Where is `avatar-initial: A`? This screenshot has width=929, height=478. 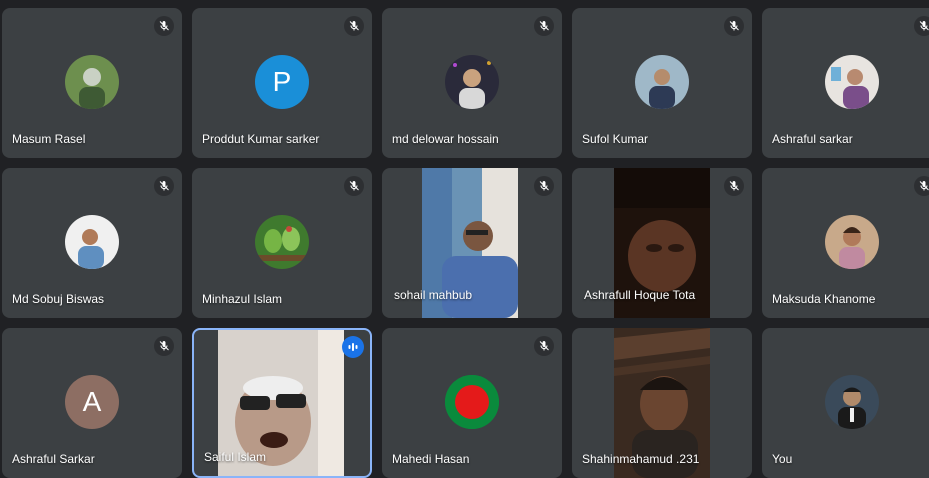
avatar-initial: A is located at coordinates (92, 401).